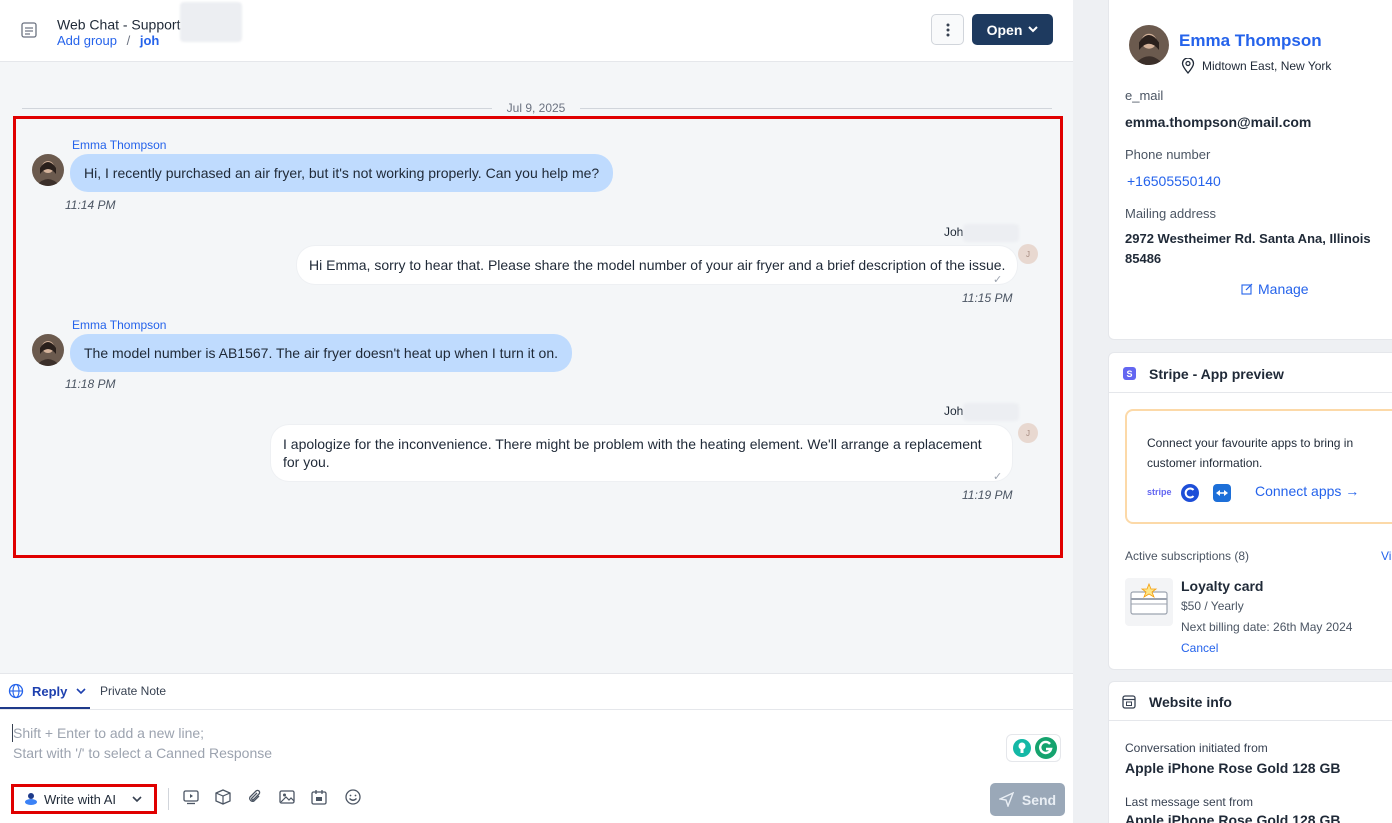 Image resolution: width=1392 pixels, height=823 pixels. Describe the element at coordinates (1248, 238) in the screenshot. I see `address-line-1: 2972 Westheimer Rd. Santa Ana, Illinois` at that location.